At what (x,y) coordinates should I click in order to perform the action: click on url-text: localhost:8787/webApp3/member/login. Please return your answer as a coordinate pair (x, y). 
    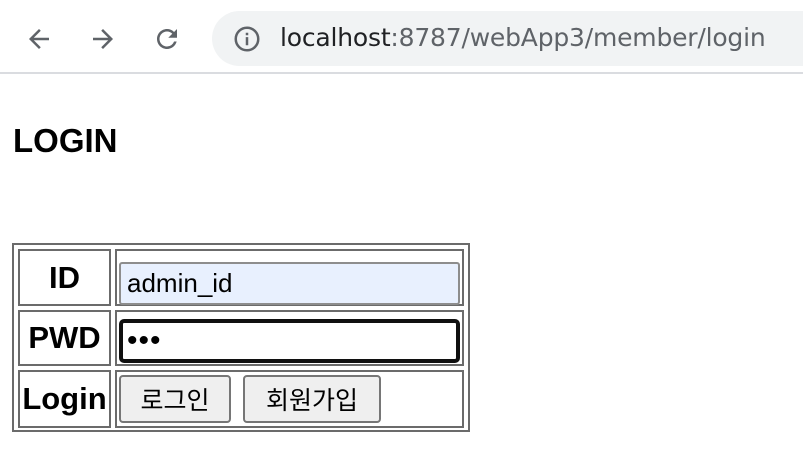
    Looking at the image, I should click on (523, 38).